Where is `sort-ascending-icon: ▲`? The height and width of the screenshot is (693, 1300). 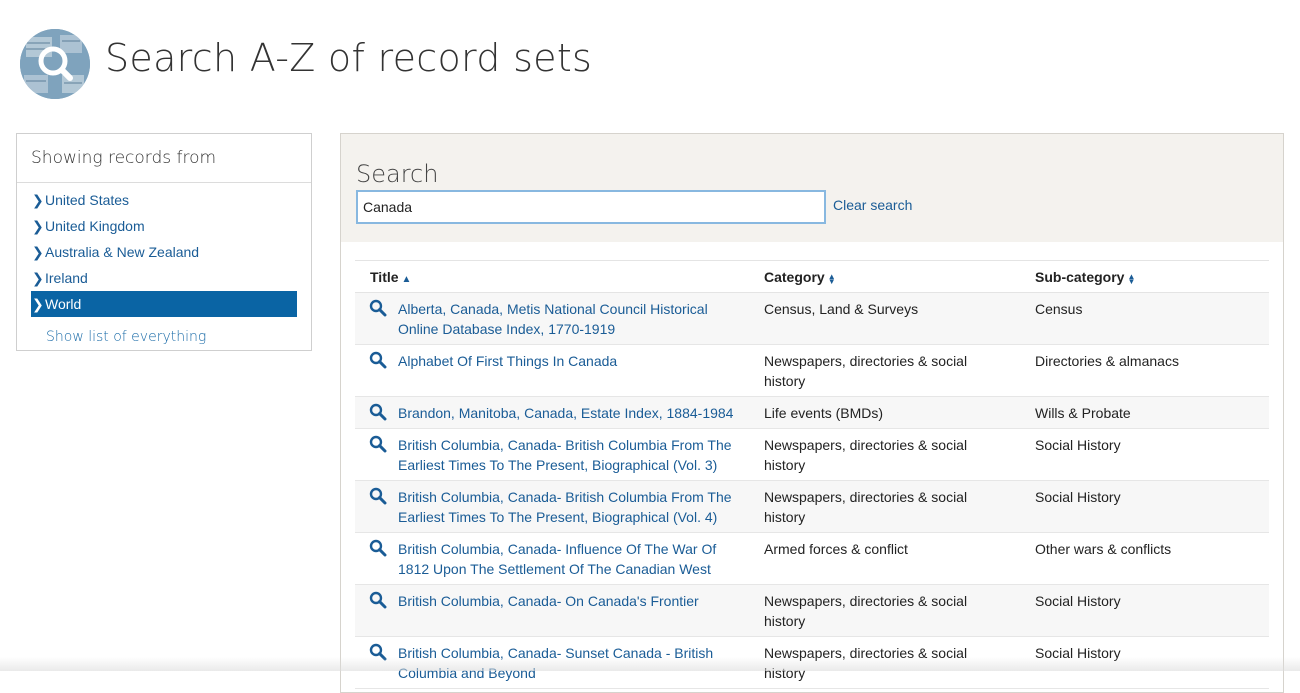 sort-ascending-icon: ▲ is located at coordinates (407, 279).